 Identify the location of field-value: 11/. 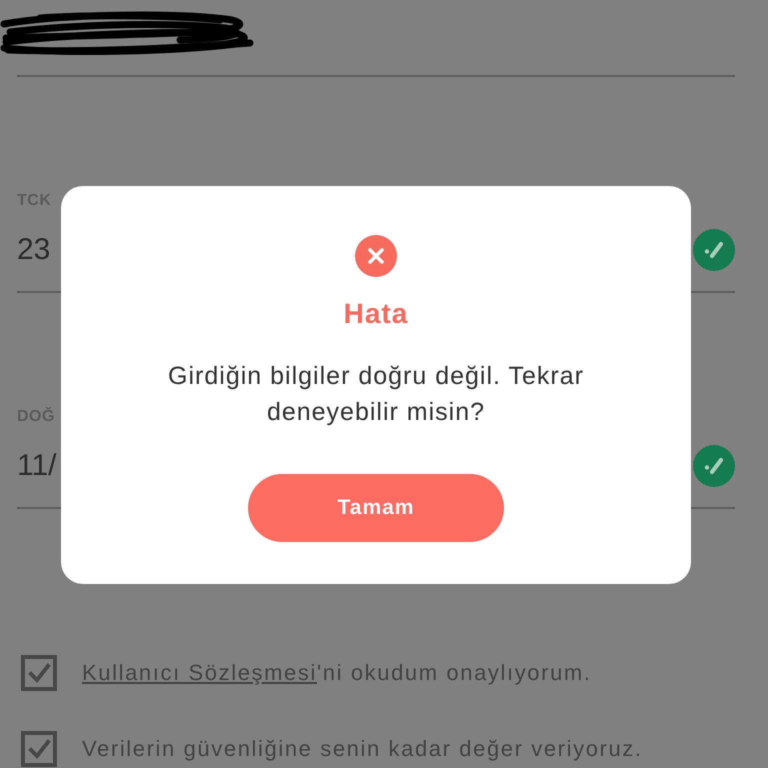
(36, 466).